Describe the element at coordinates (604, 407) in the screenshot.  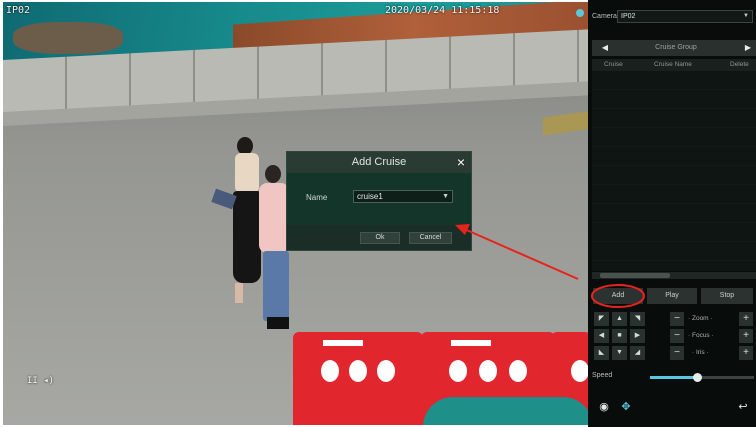
I see `preset-icon: ◉` at that location.